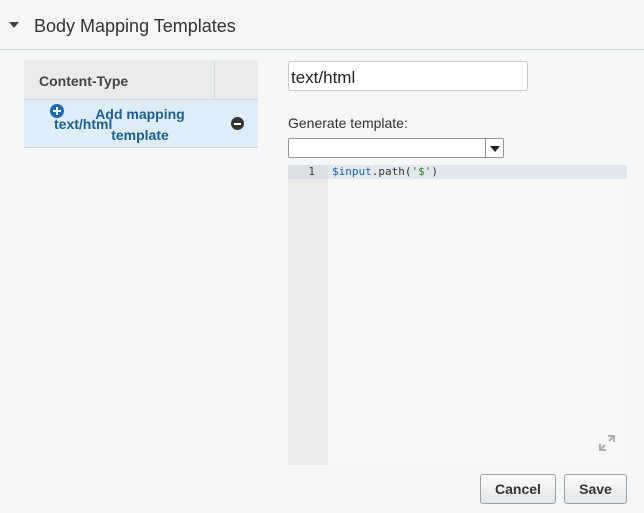 The height and width of the screenshot is (513, 644). I want to click on section-header: Body Mapping Templates, so click(322, 25).